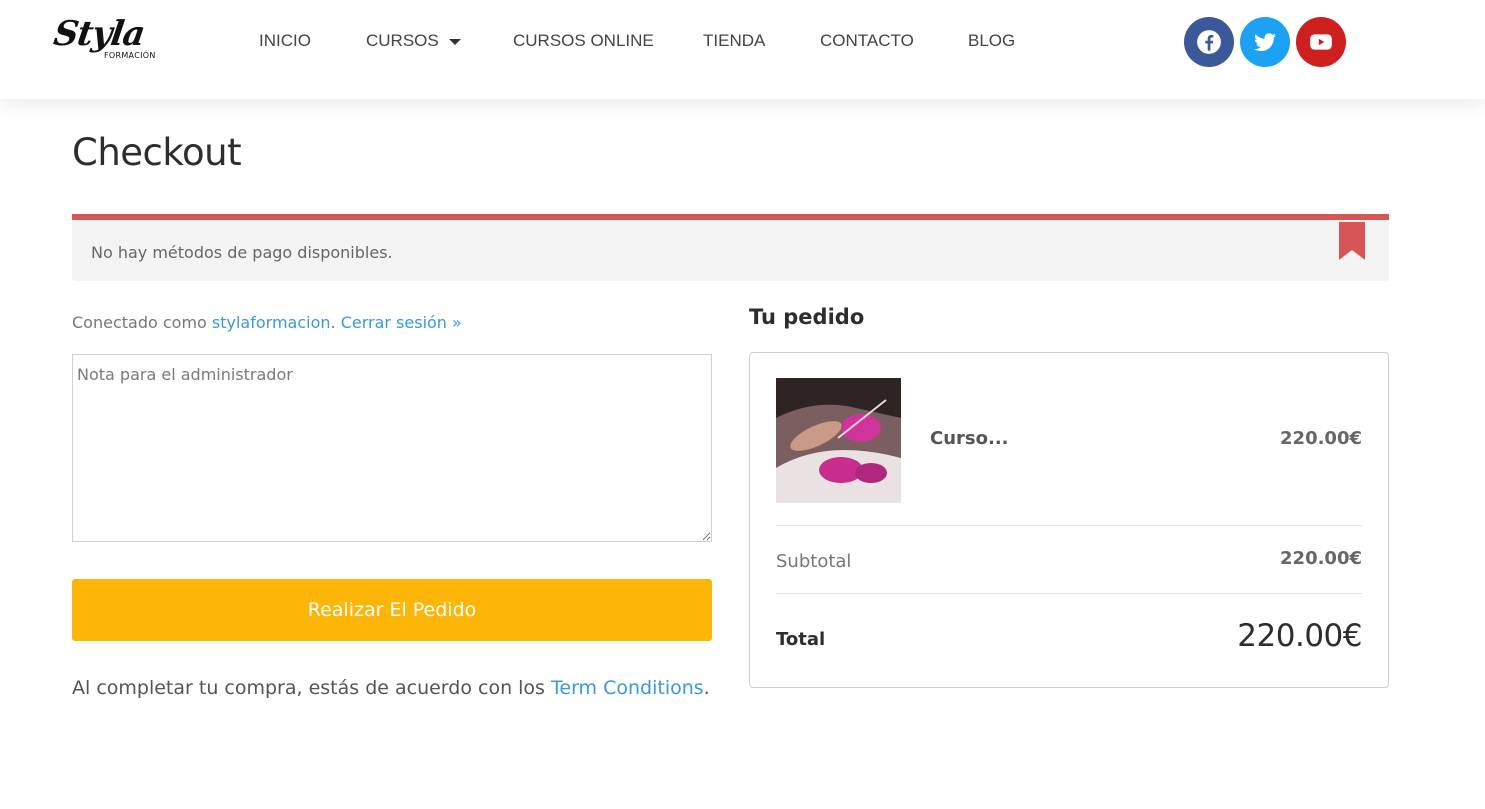  What do you see at coordinates (801, 639) in the screenshot?
I see `total-label: Total` at bounding box center [801, 639].